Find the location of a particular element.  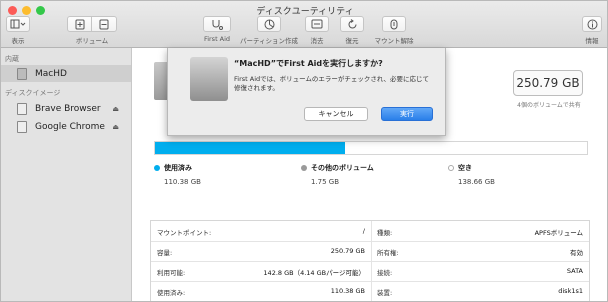

legend-other-volumes: その他のボリューム is located at coordinates (337, 168).